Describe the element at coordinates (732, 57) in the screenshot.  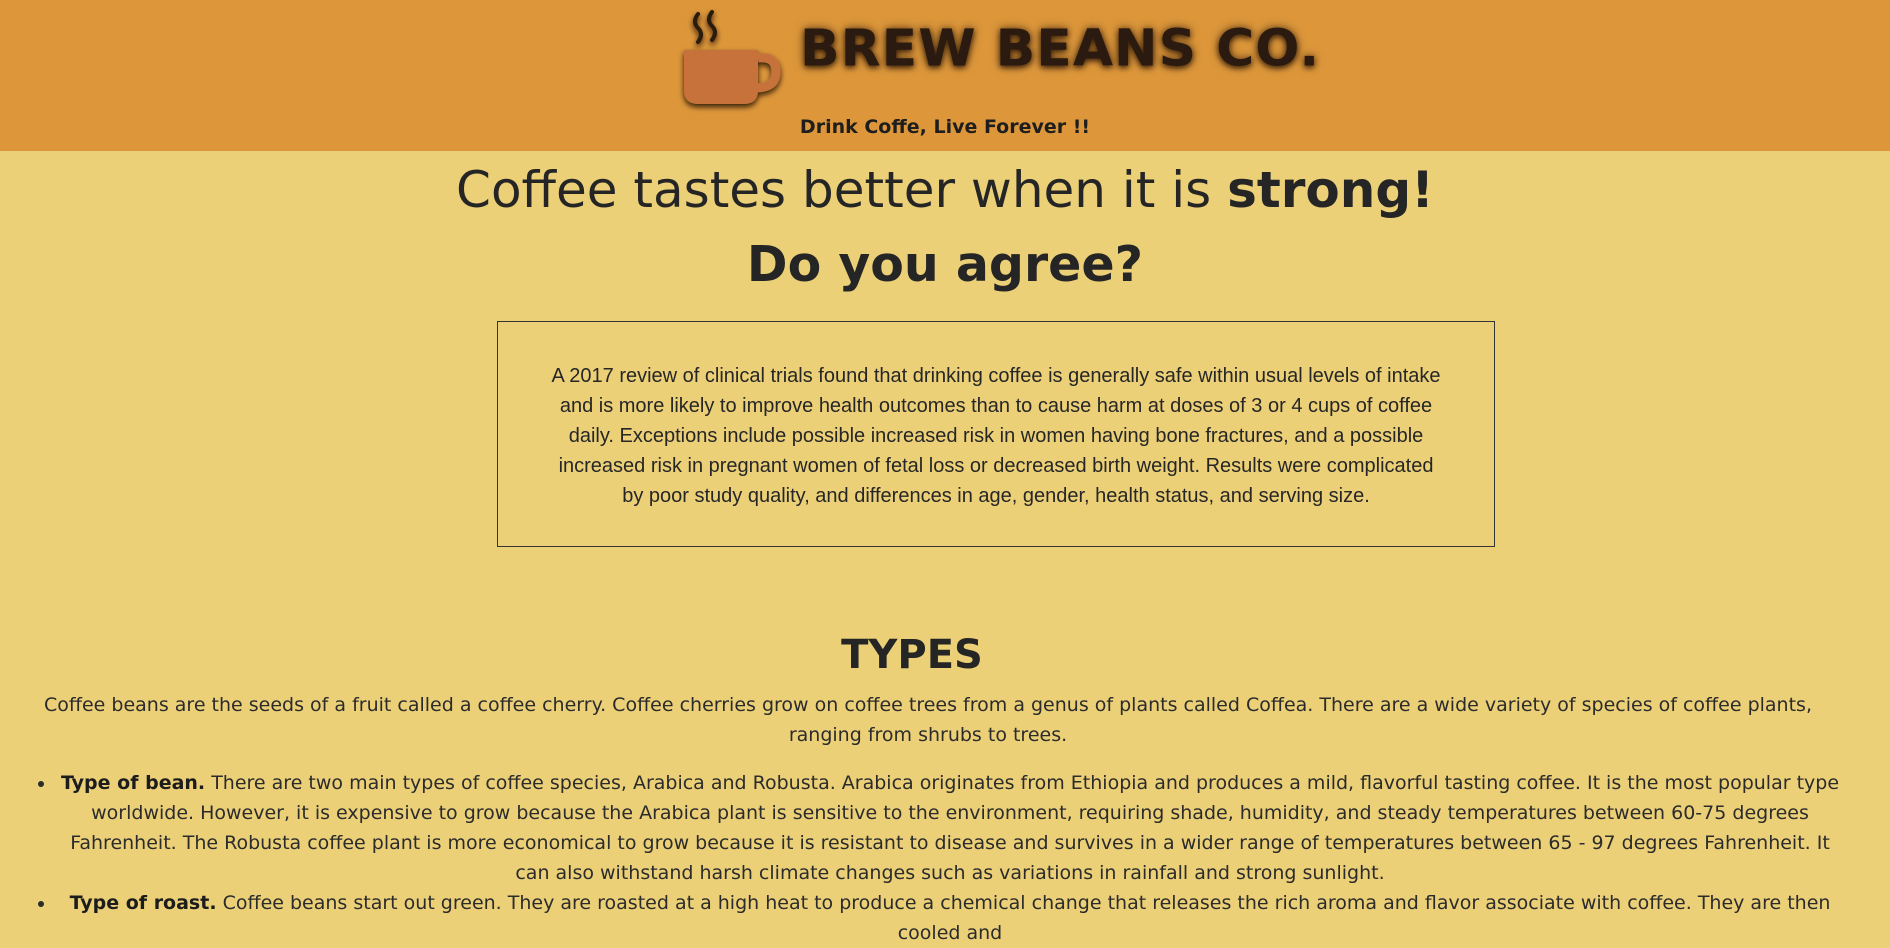
I see `coffee-mug-icon` at that location.